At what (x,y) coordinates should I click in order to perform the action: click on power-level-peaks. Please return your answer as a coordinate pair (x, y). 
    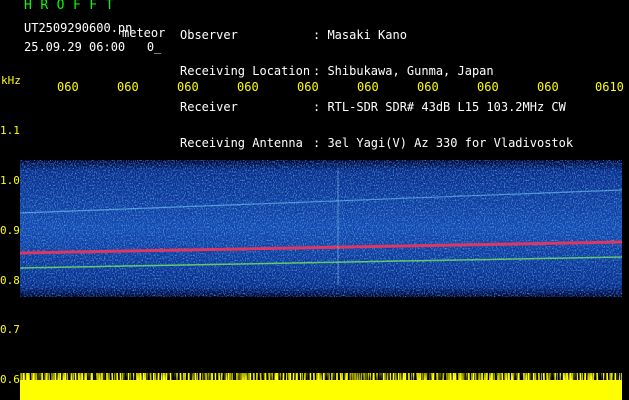
    Looking at the image, I should click on (321, 379).